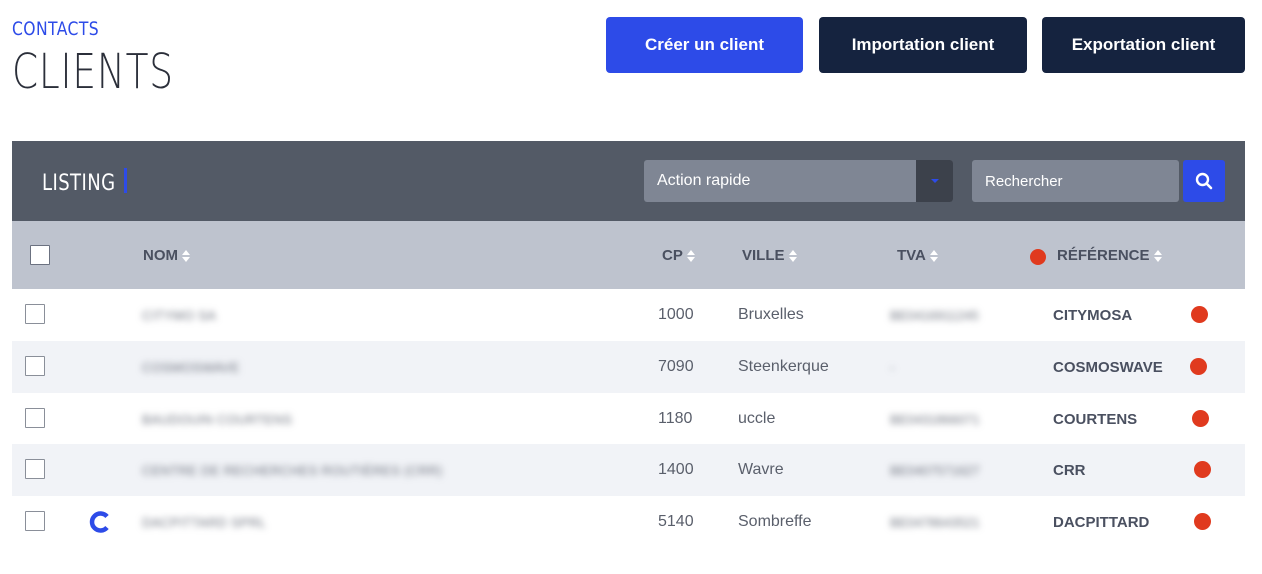 This screenshot has height=574, width=1262. What do you see at coordinates (934, 181) in the screenshot?
I see `chevron-down-icon` at bounding box center [934, 181].